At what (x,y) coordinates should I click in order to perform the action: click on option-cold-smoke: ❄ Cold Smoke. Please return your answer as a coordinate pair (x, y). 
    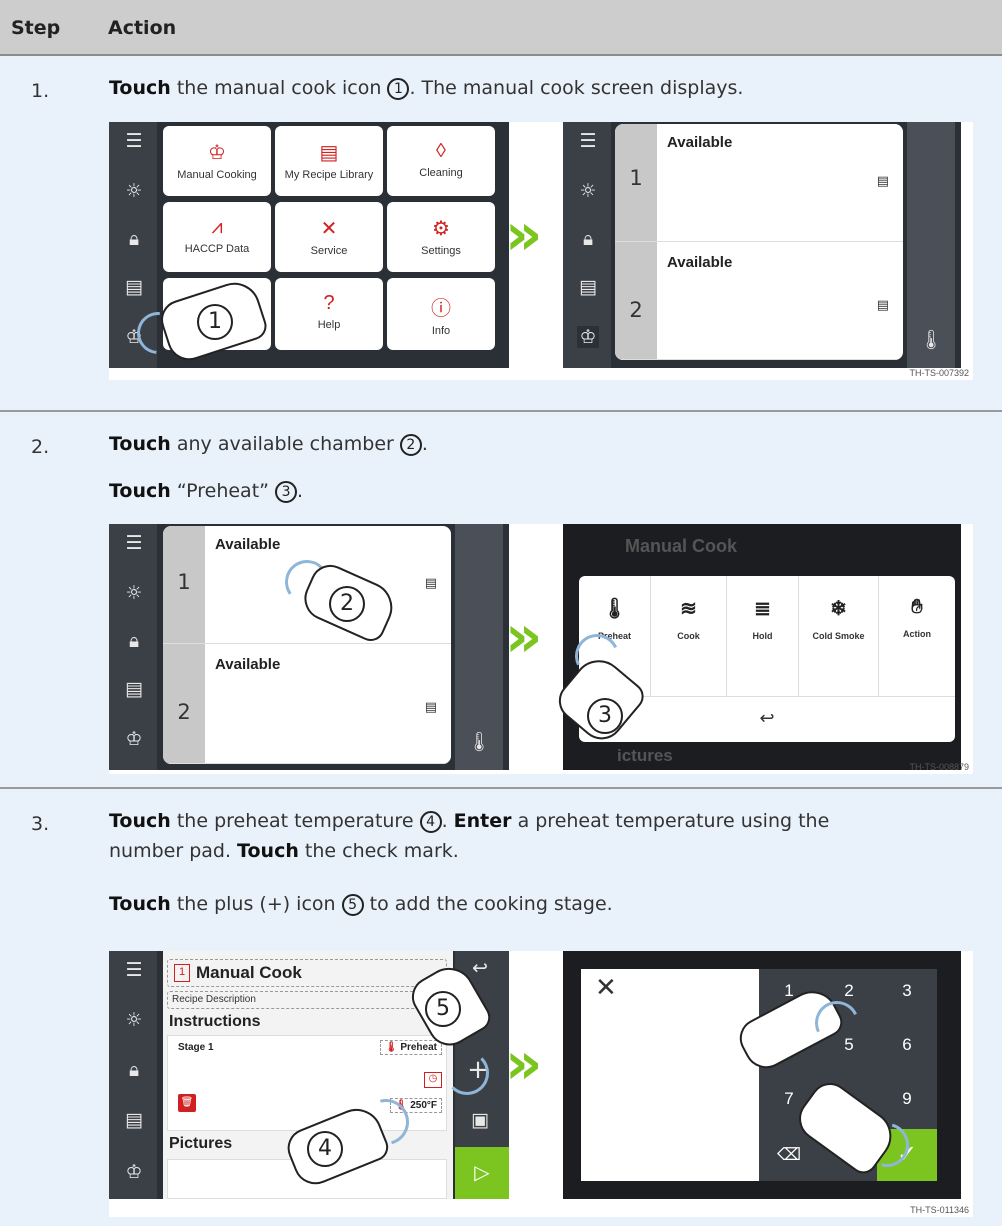
    Looking at the image, I should click on (839, 636).